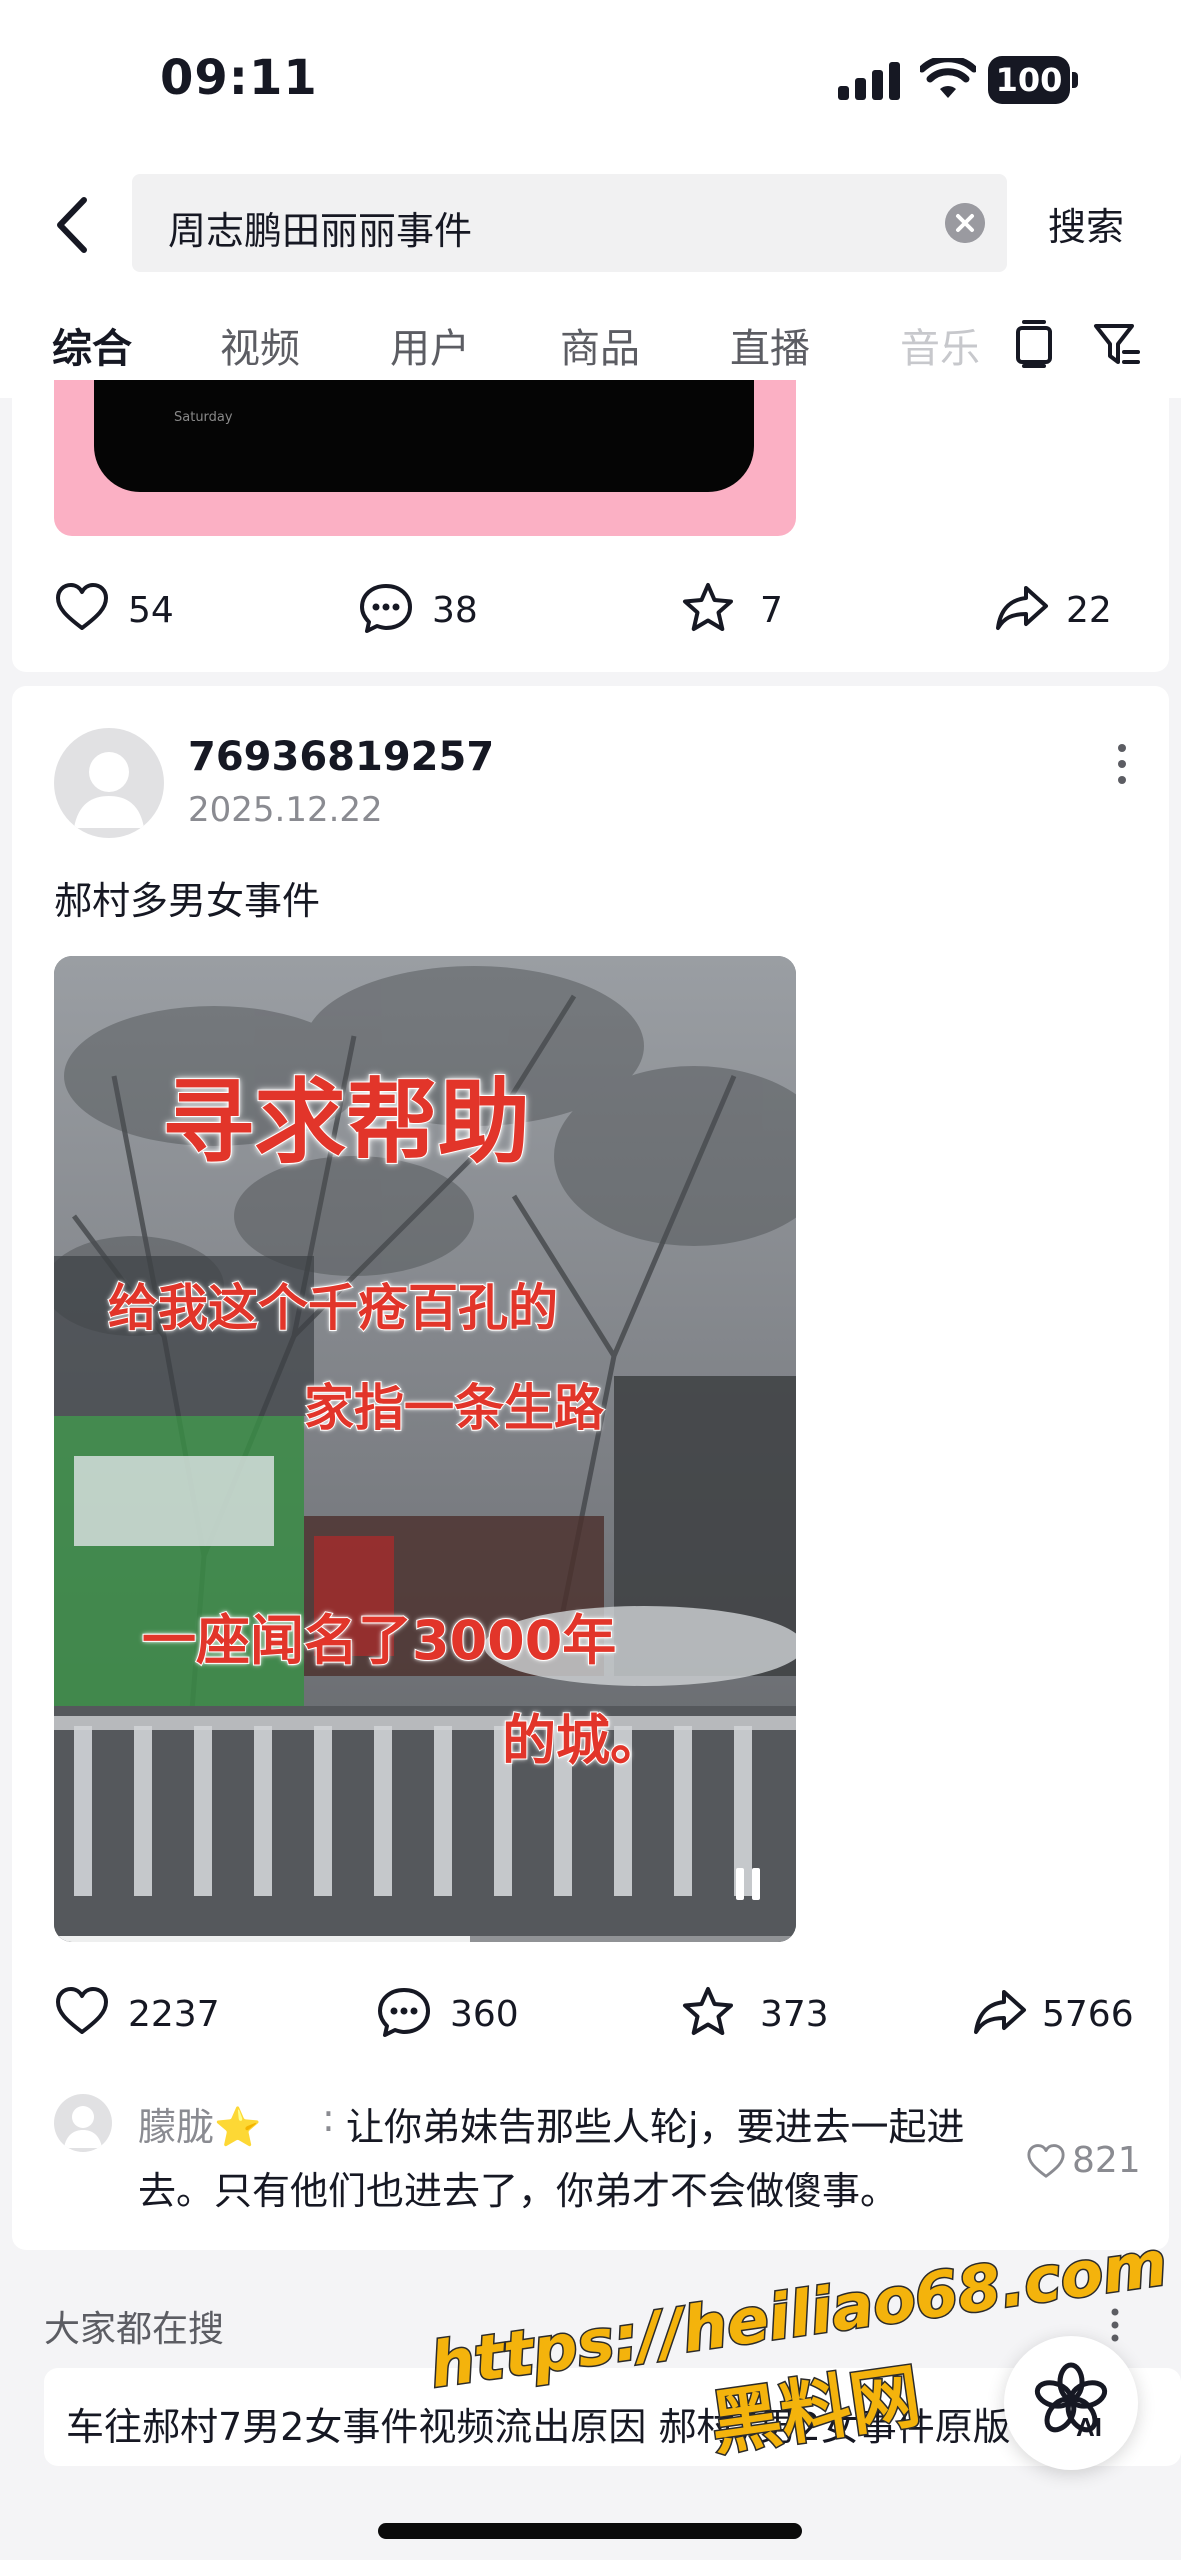  What do you see at coordinates (455, 610) in the screenshot?
I see `comment-count: 38` at bounding box center [455, 610].